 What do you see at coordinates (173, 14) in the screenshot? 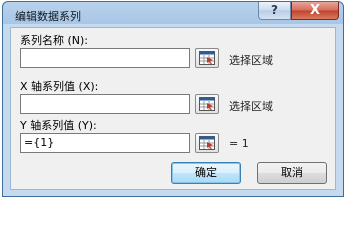
I see `title-bar: 编辑数据系列 ? X` at bounding box center [173, 14].